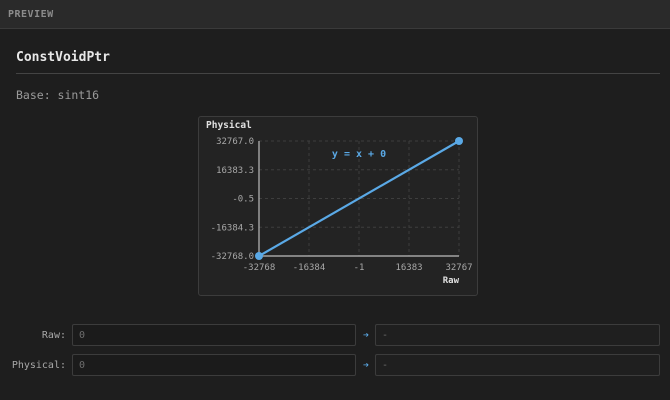 This screenshot has width=670, height=400. I want to click on x-tick-label: -1, so click(359, 268).